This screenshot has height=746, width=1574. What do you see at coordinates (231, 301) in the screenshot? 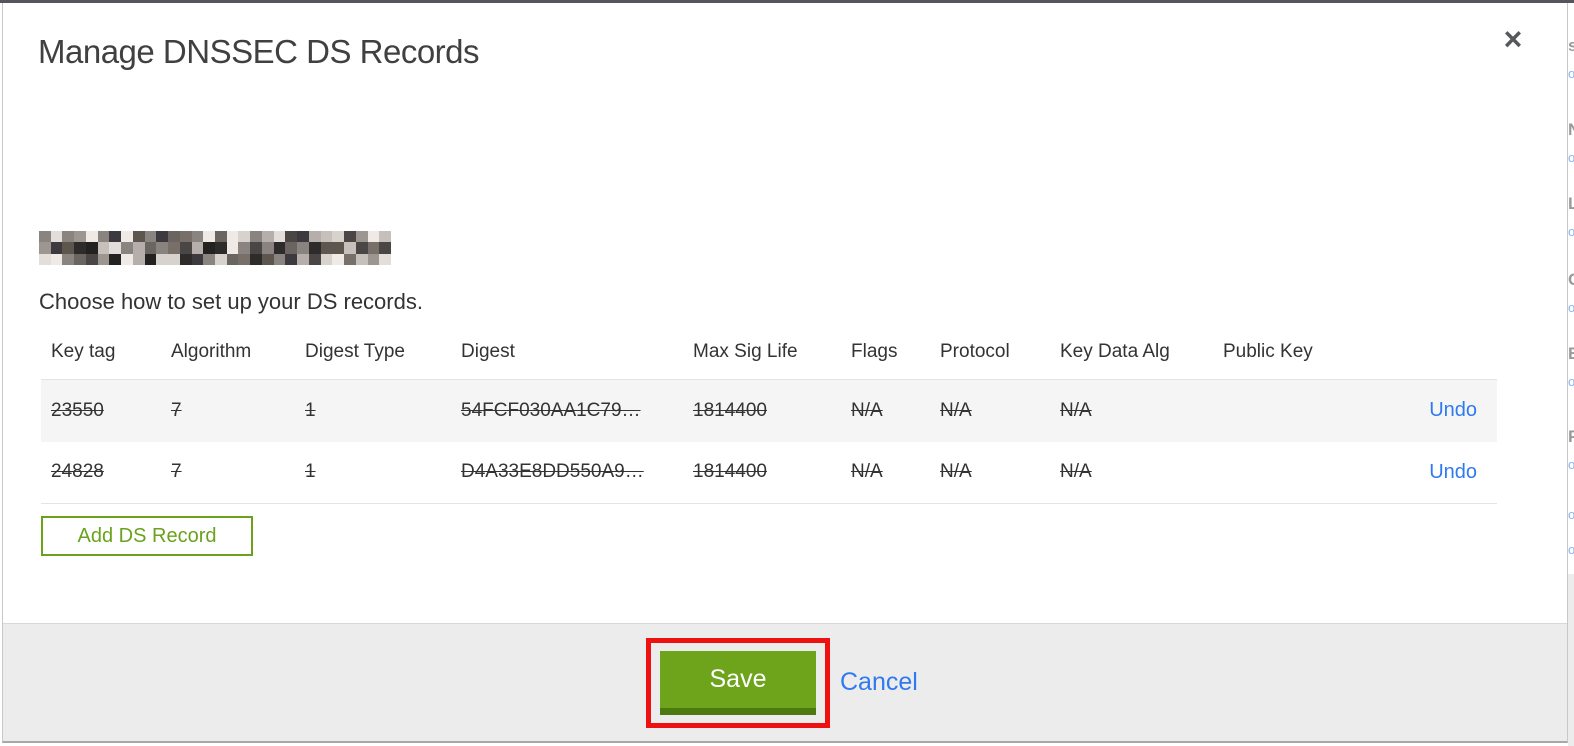
I see `instruction-text: Choose how to set up your DS records.` at bounding box center [231, 301].